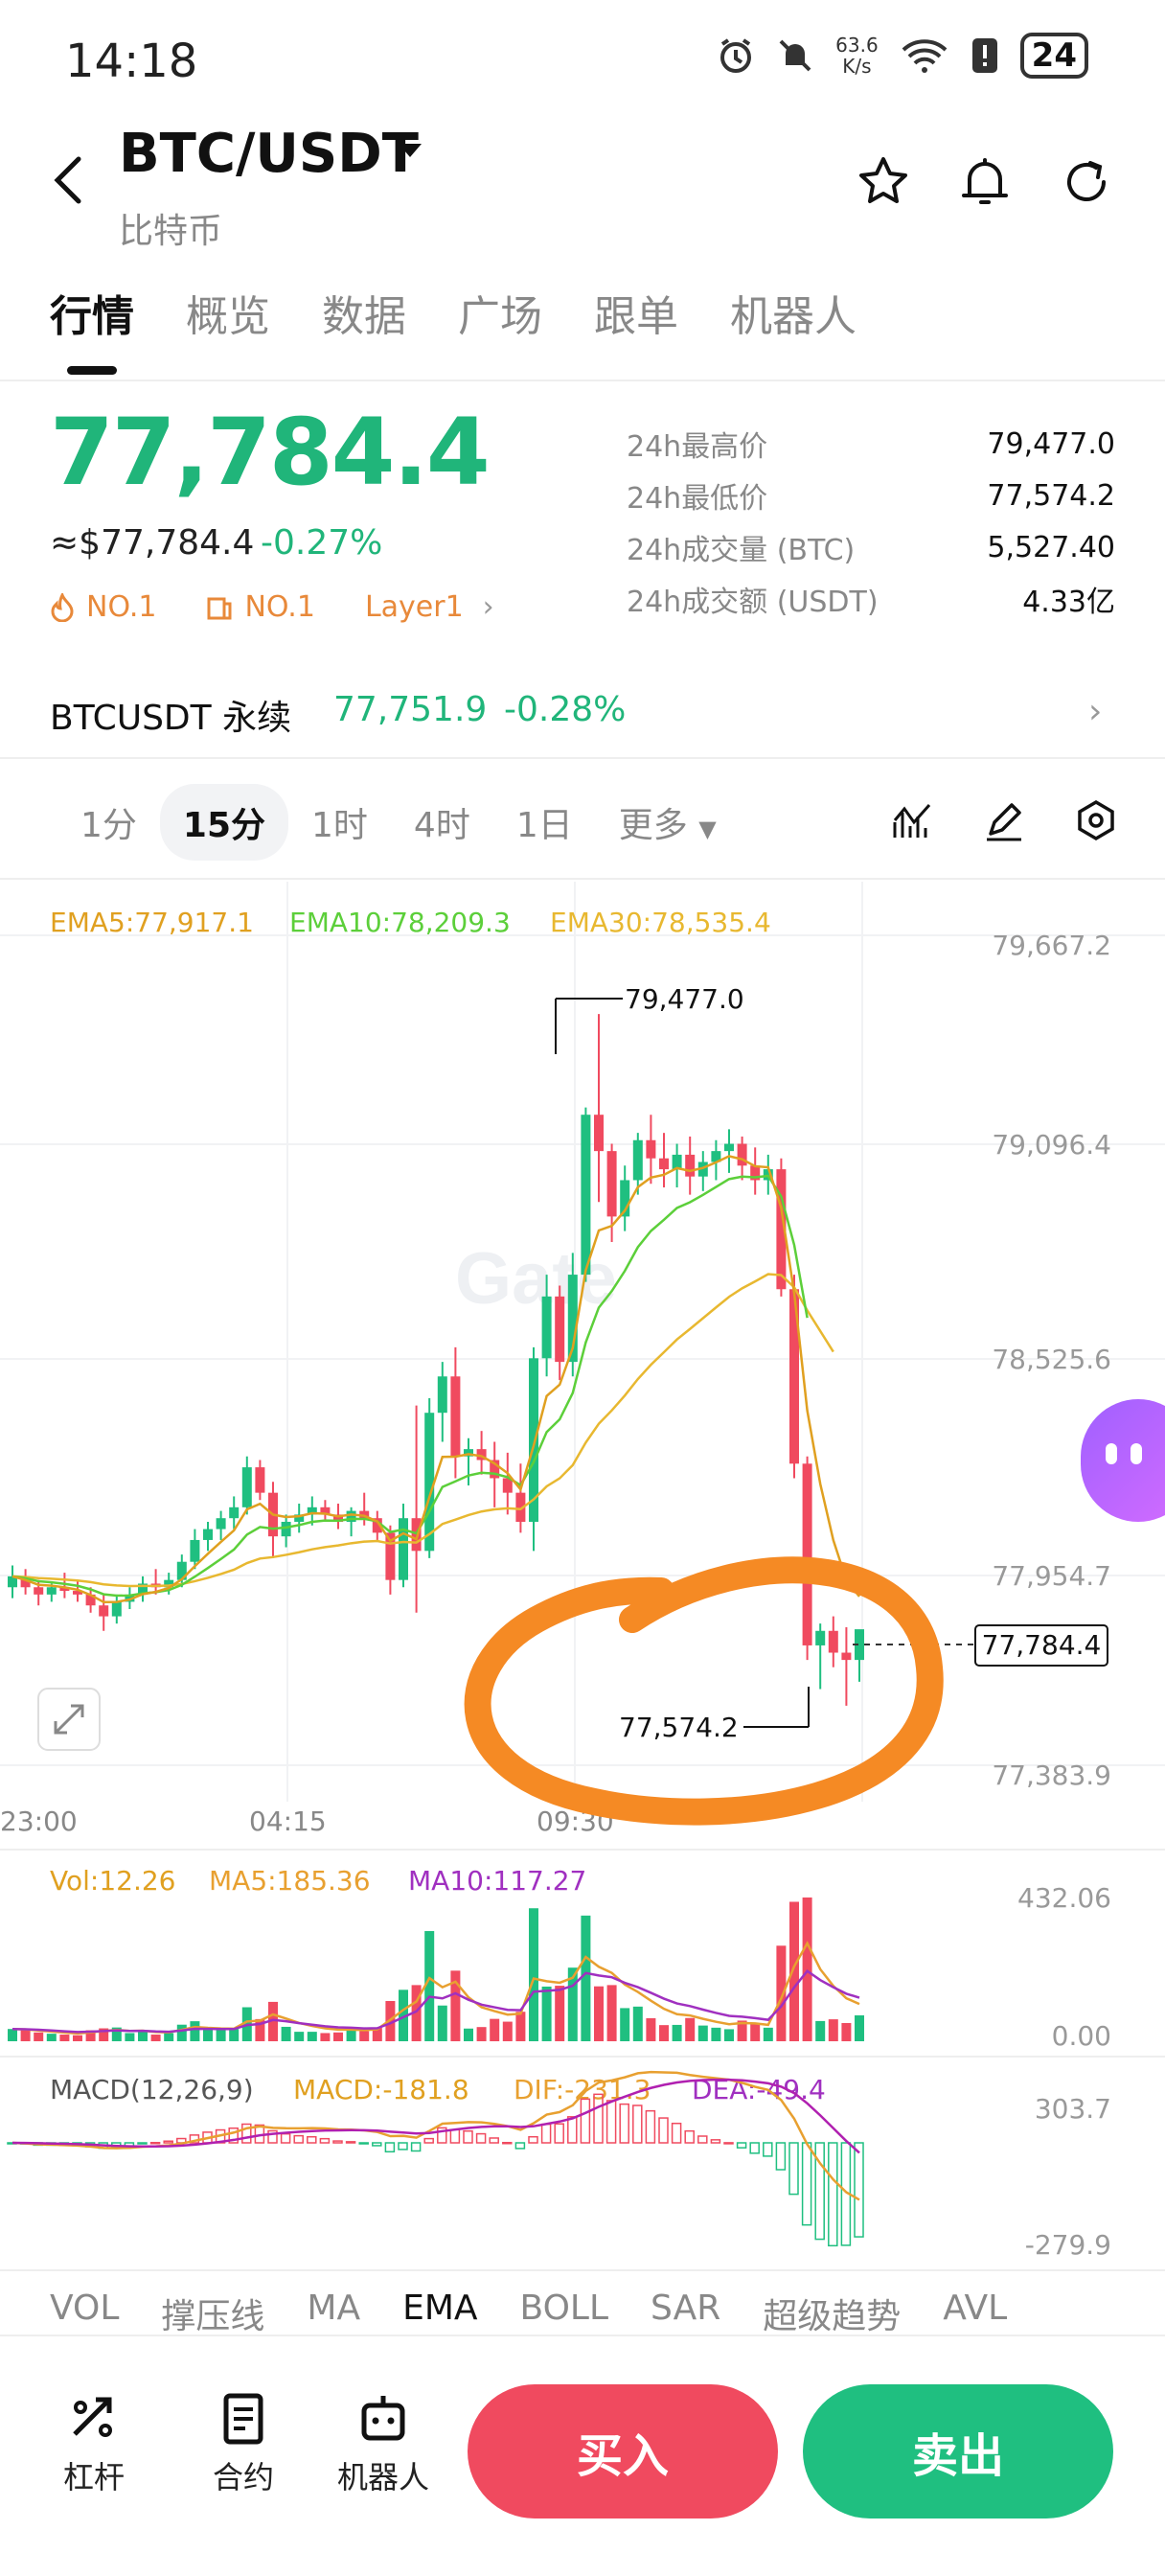  Describe the element at coordinates (1051, 945) in the screenshot. I see `y-tick: 79,667.2` at that location.